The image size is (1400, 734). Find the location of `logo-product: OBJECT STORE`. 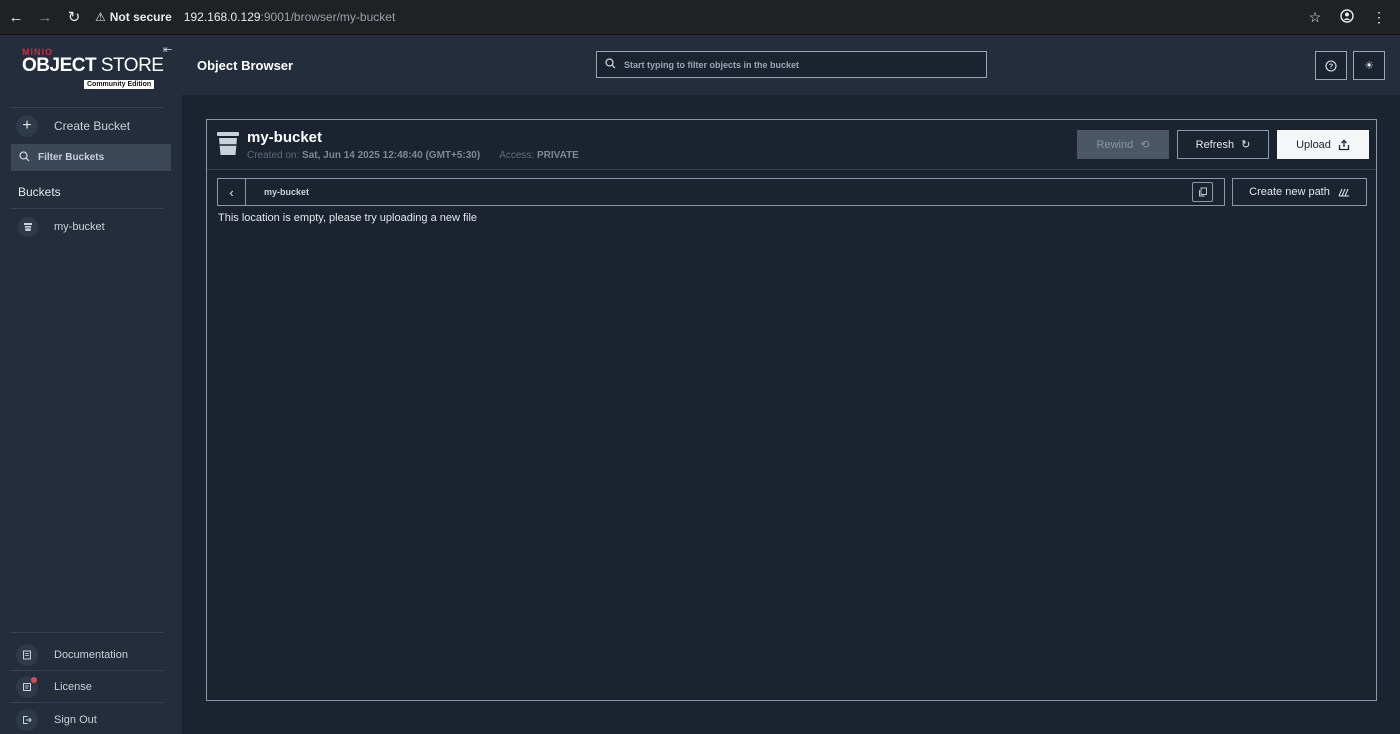

logo-product: OBJECT STORE is located at coordinates (93, 65).